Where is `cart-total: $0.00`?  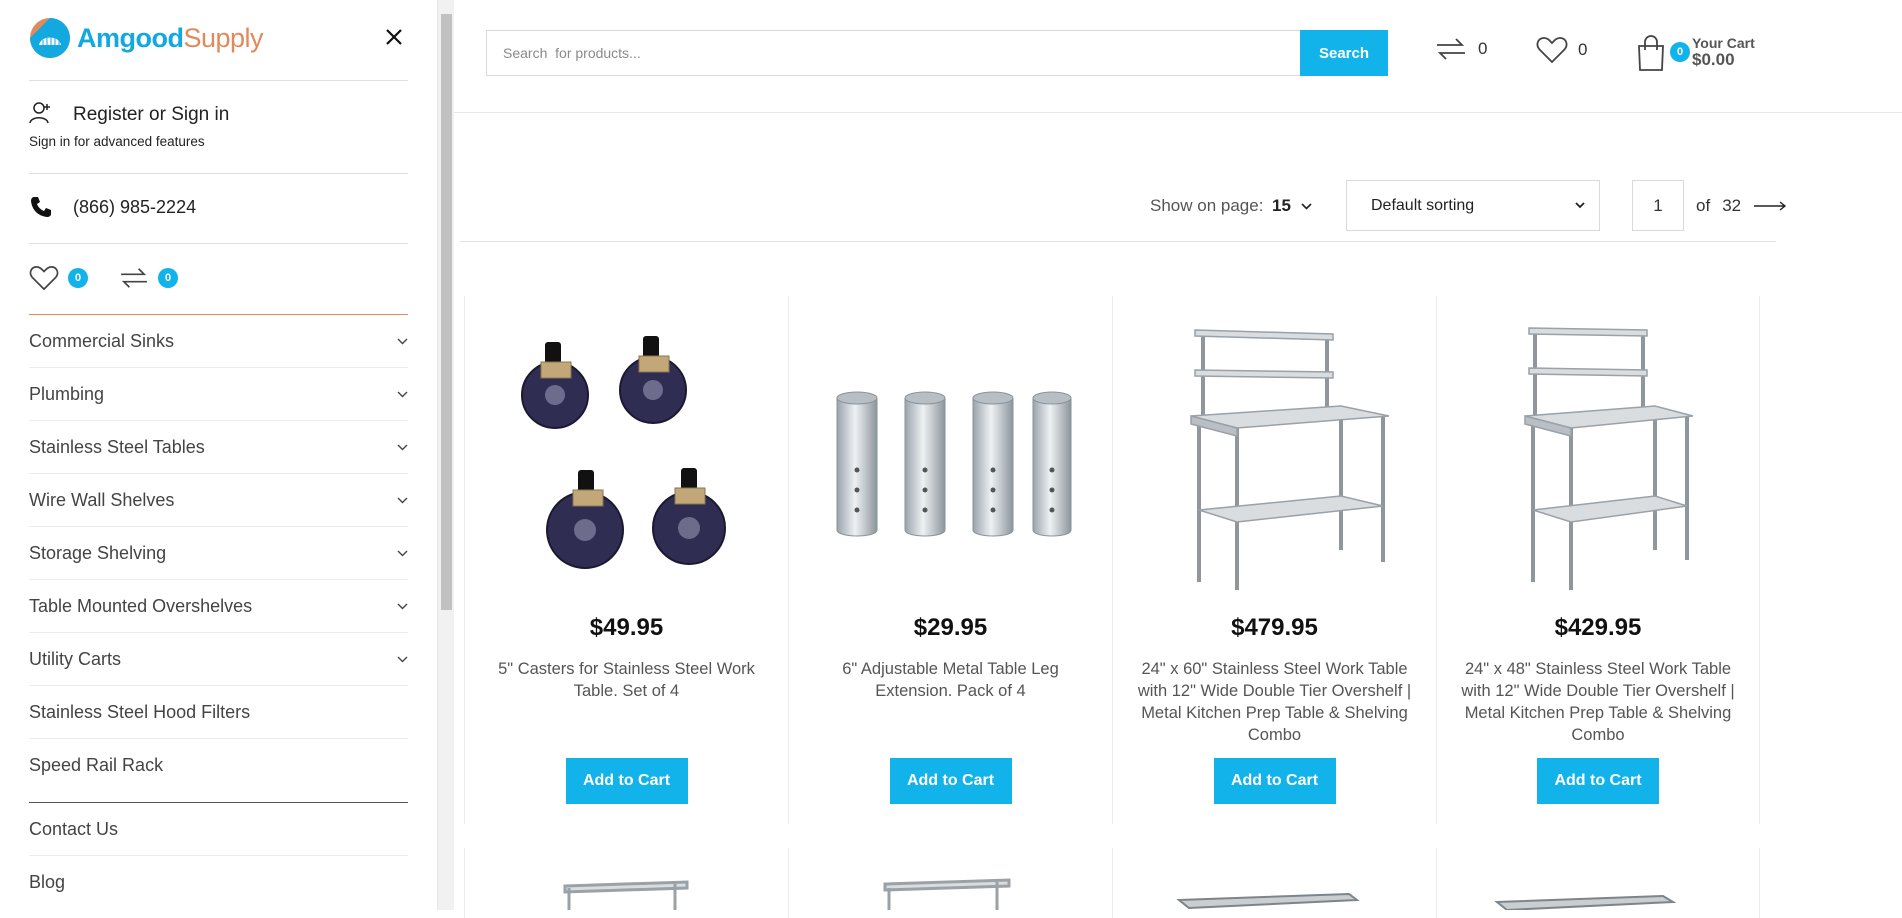 cart-total: $0.00 is located at coordinates (1713, 60).